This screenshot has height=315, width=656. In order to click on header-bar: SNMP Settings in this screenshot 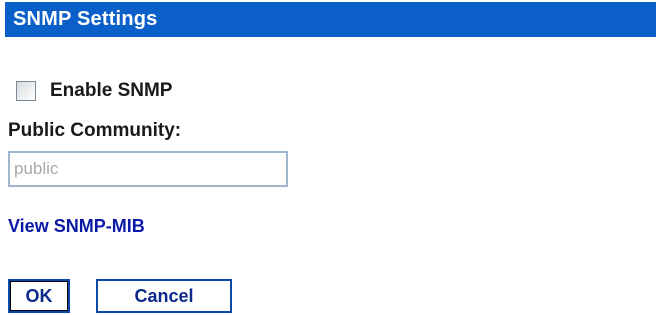, I will do `click(330, 19)`.